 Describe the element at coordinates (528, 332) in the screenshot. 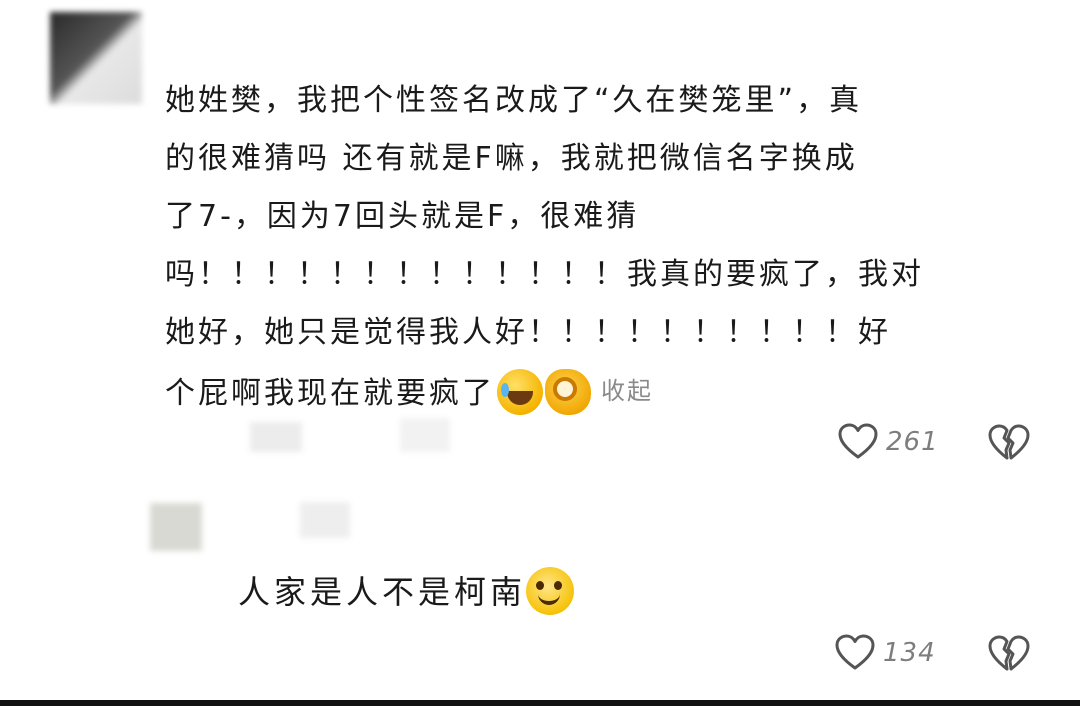

I see `comment-line: 她好，她只是觉得我人好！！！！！！！！！！好` at that location.